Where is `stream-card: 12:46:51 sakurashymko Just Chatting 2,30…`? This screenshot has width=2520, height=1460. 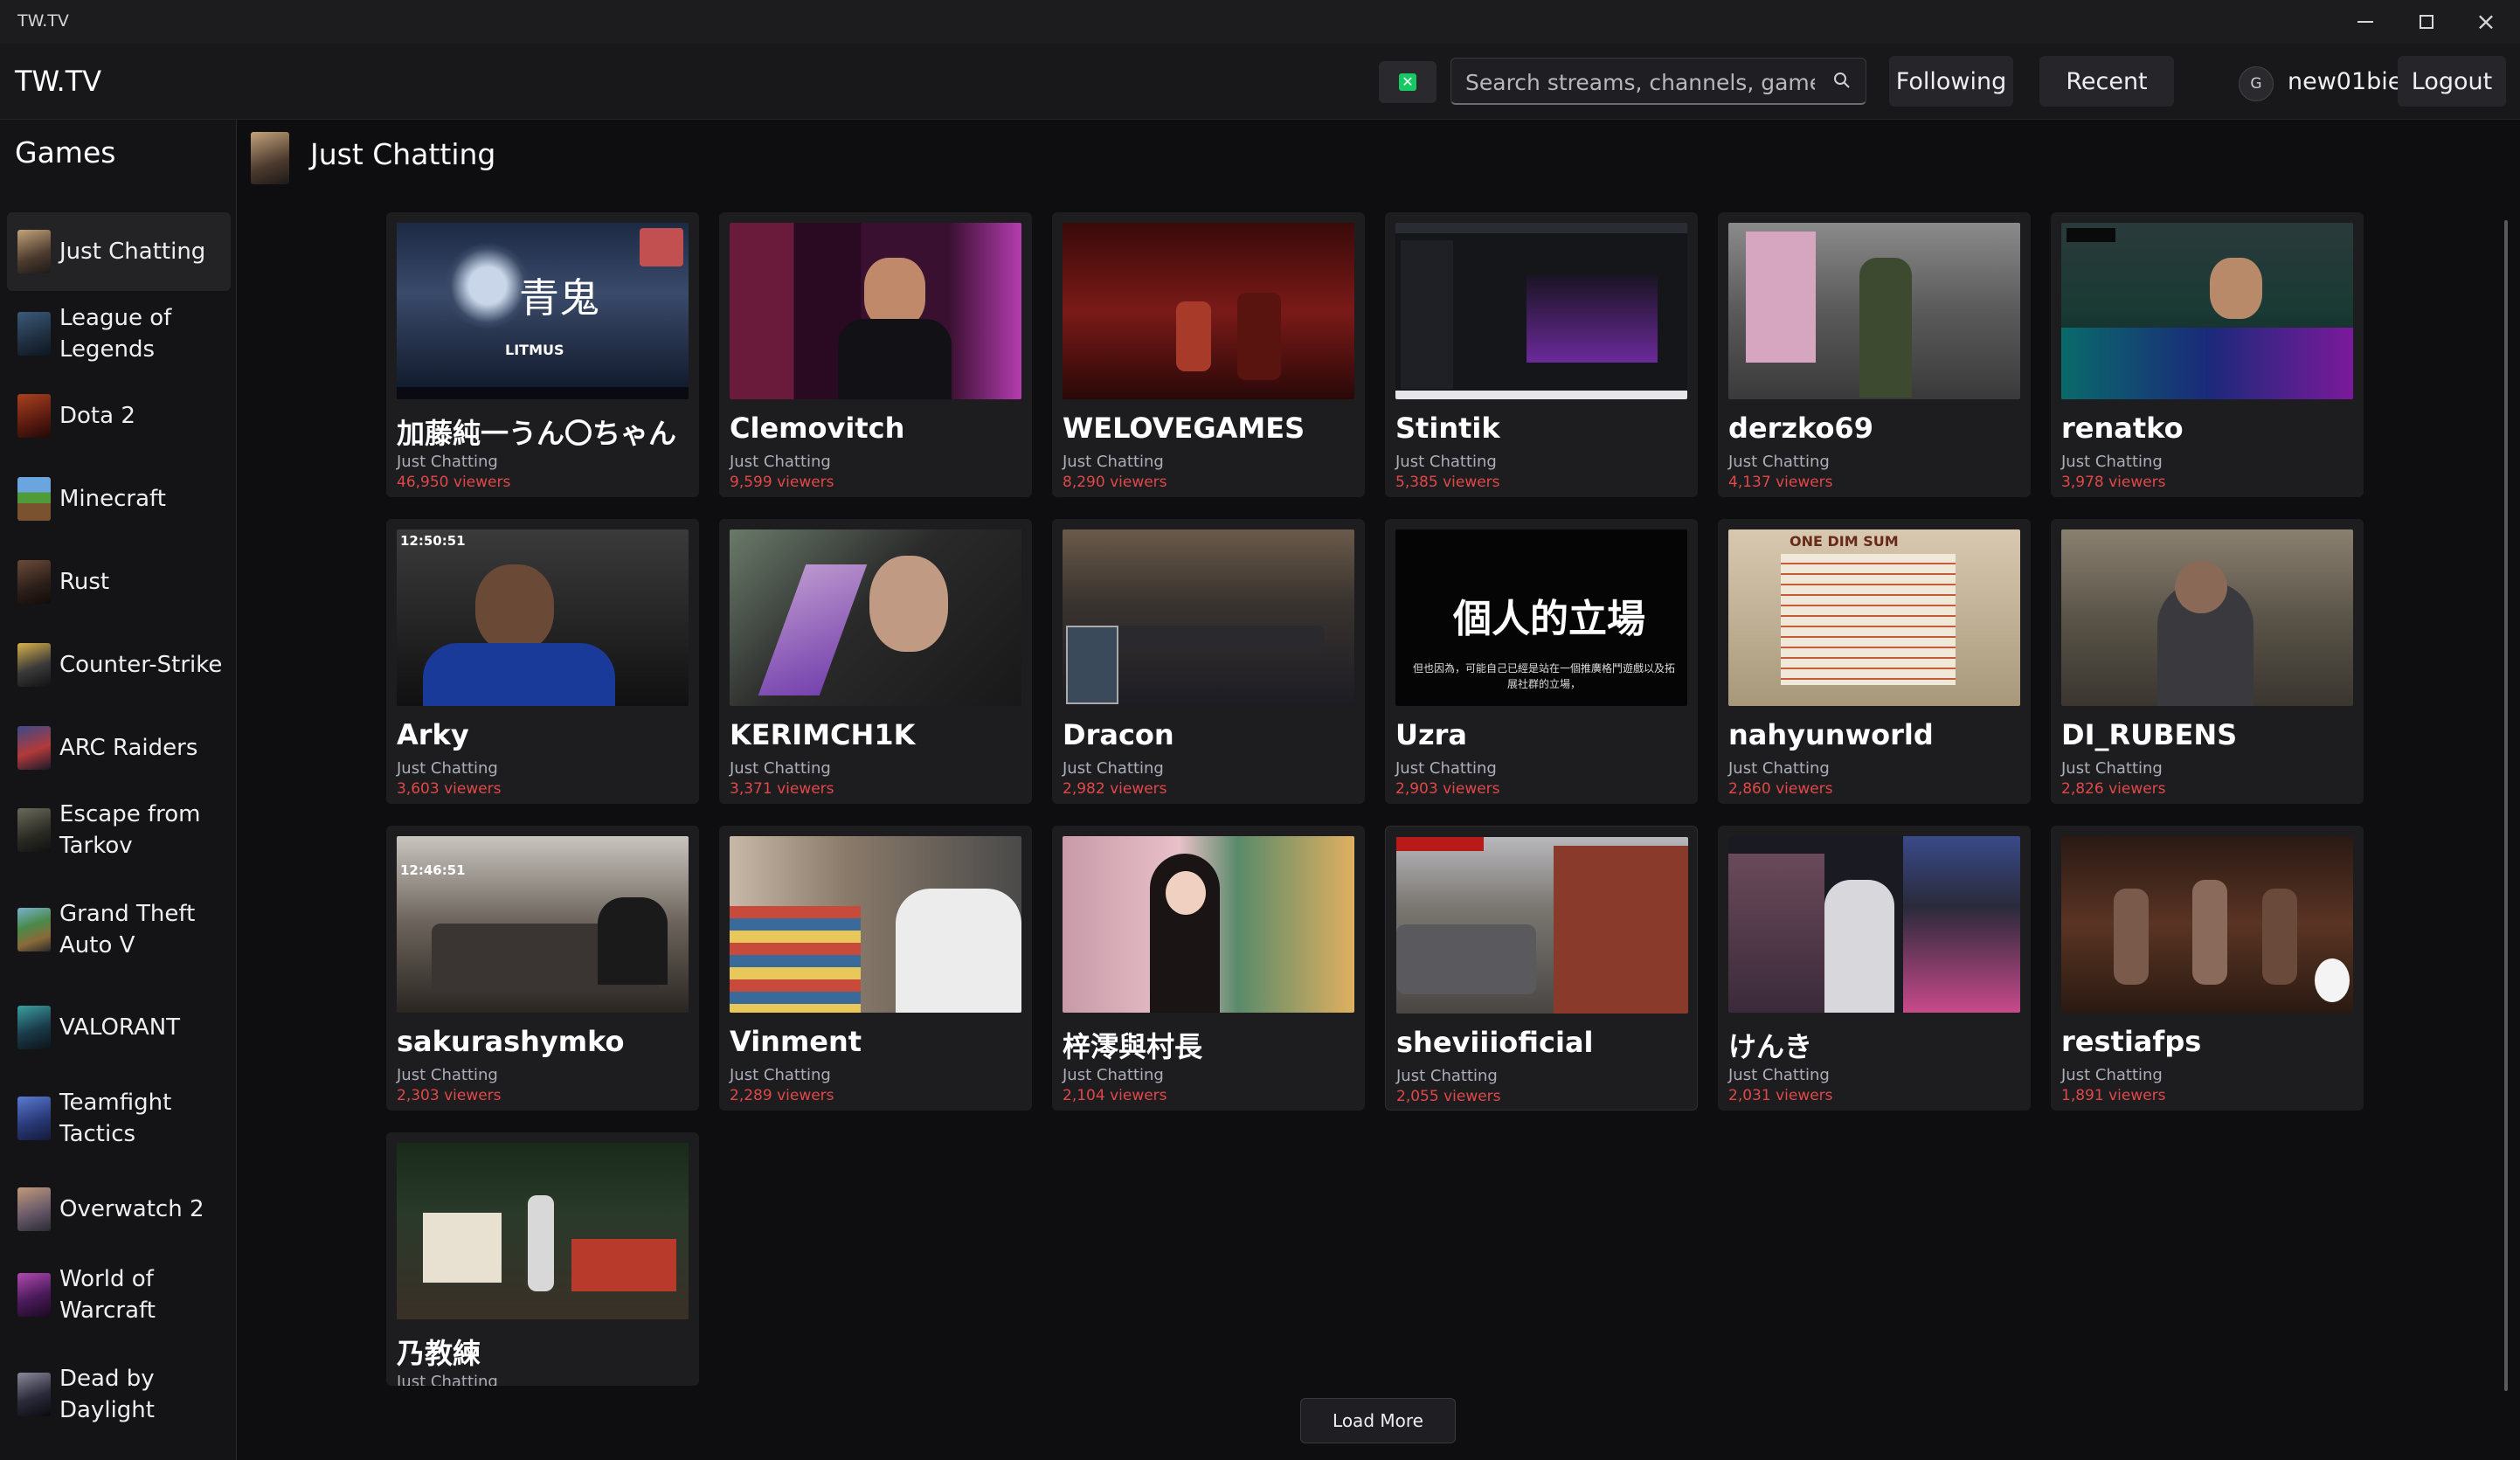 stream-card: 12:46:51 sakurashymko Just Chatting 2,30… is located at coordinates (542, 968).